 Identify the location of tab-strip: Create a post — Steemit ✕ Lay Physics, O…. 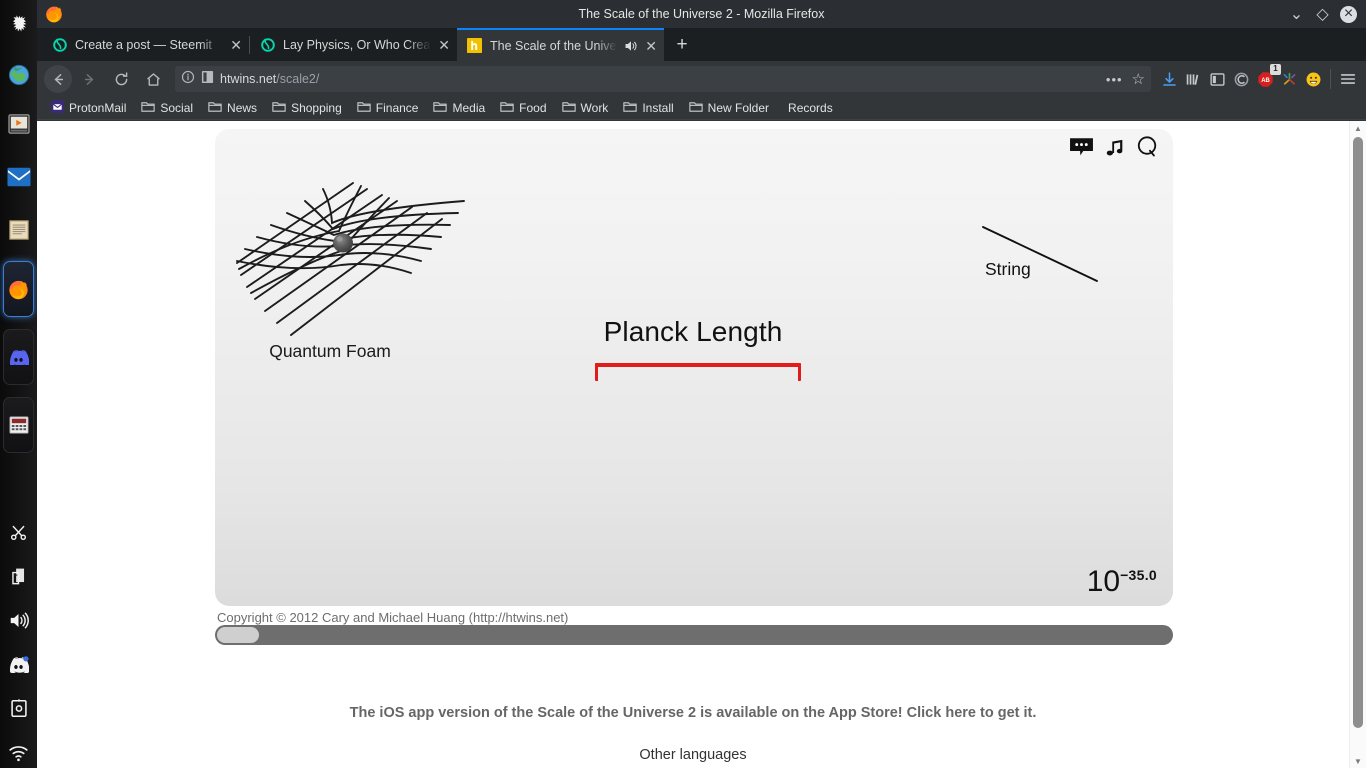
(701, 44).